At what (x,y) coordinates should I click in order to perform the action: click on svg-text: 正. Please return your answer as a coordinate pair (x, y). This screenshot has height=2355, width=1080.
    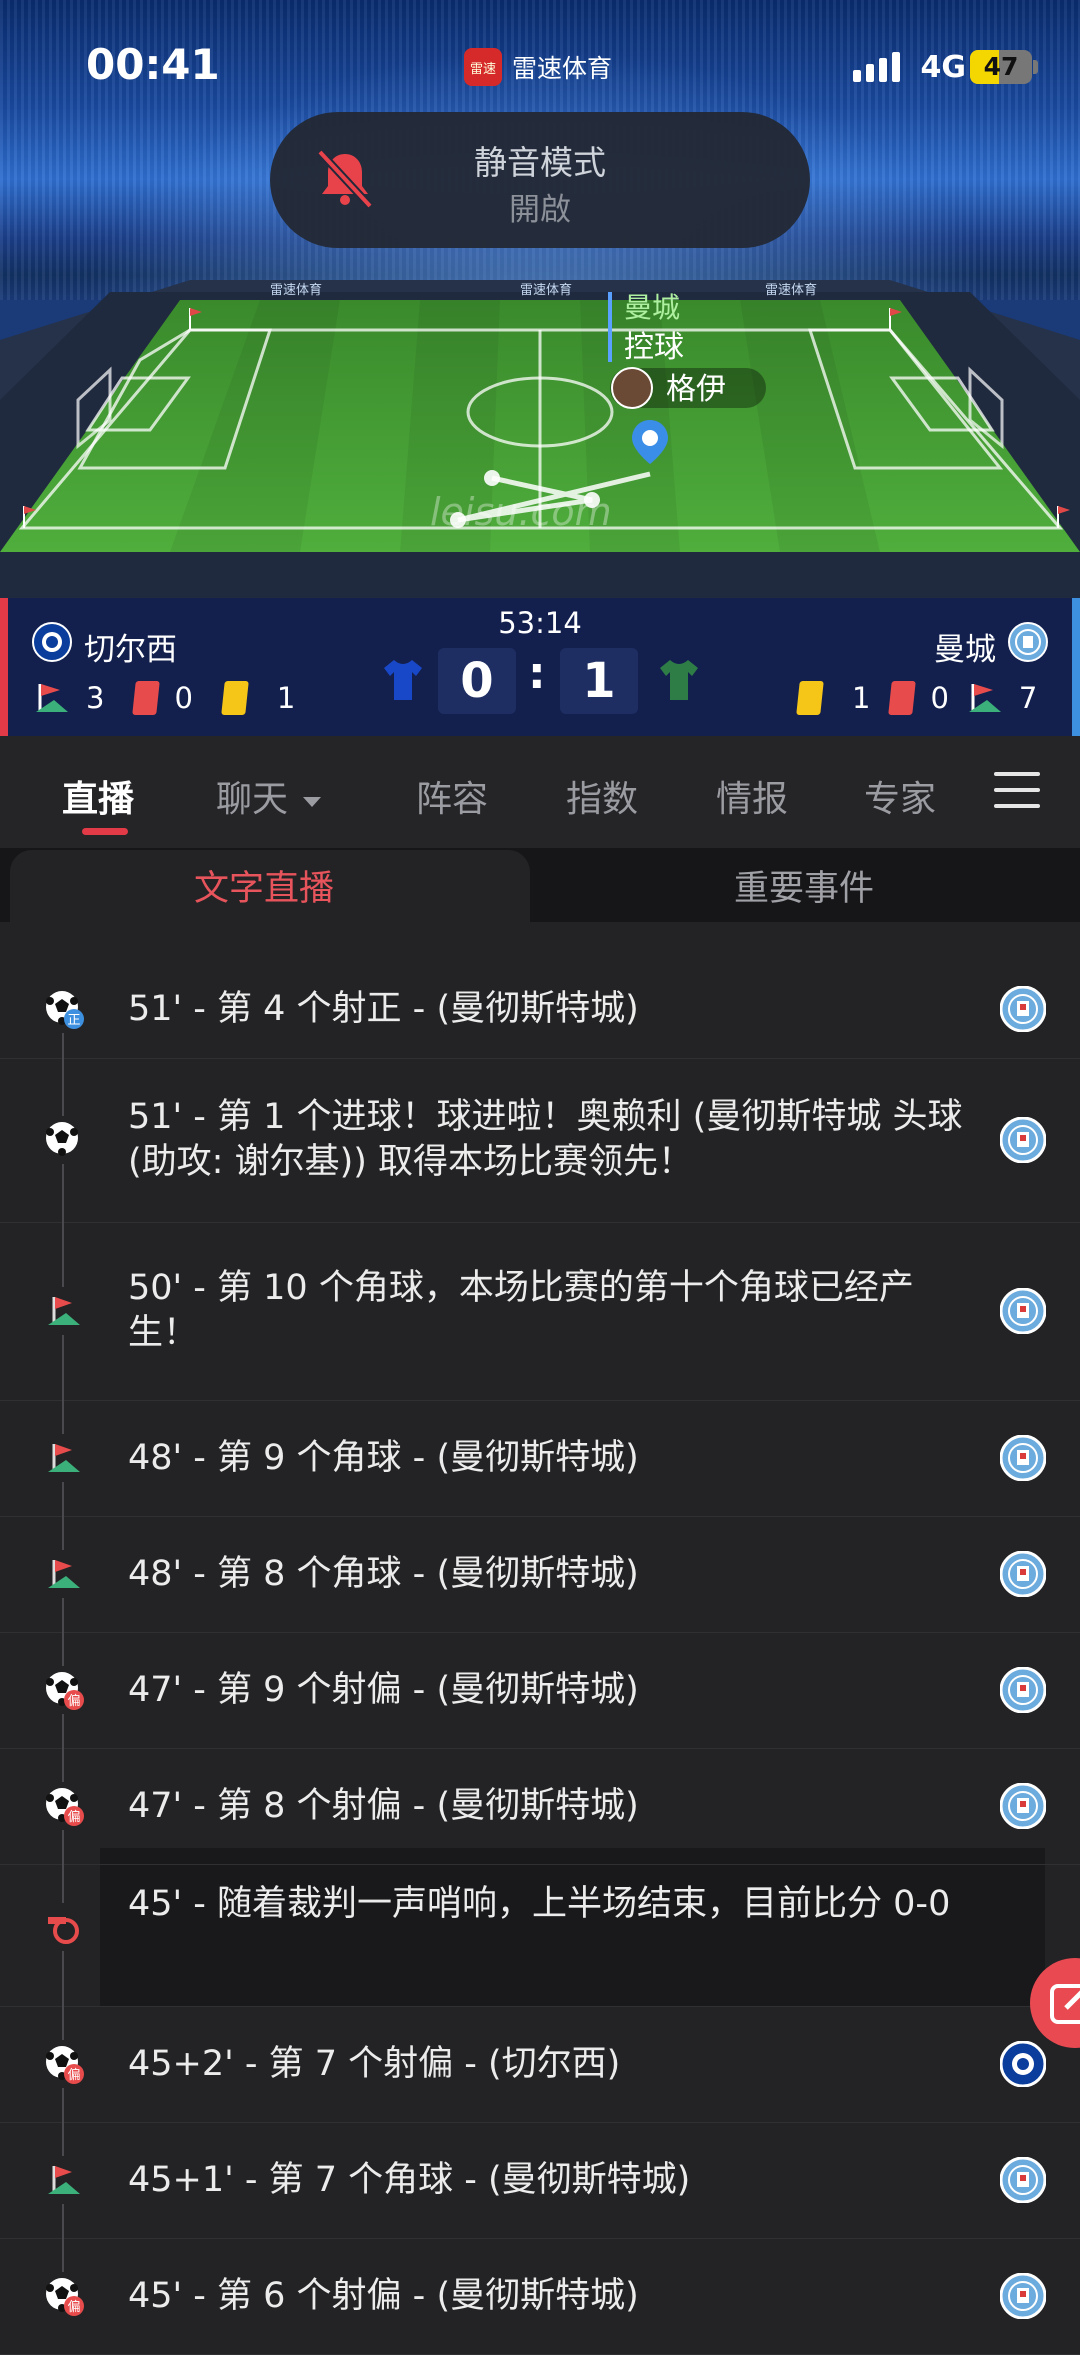
    Looking at the image, I should click on (73, 1020).